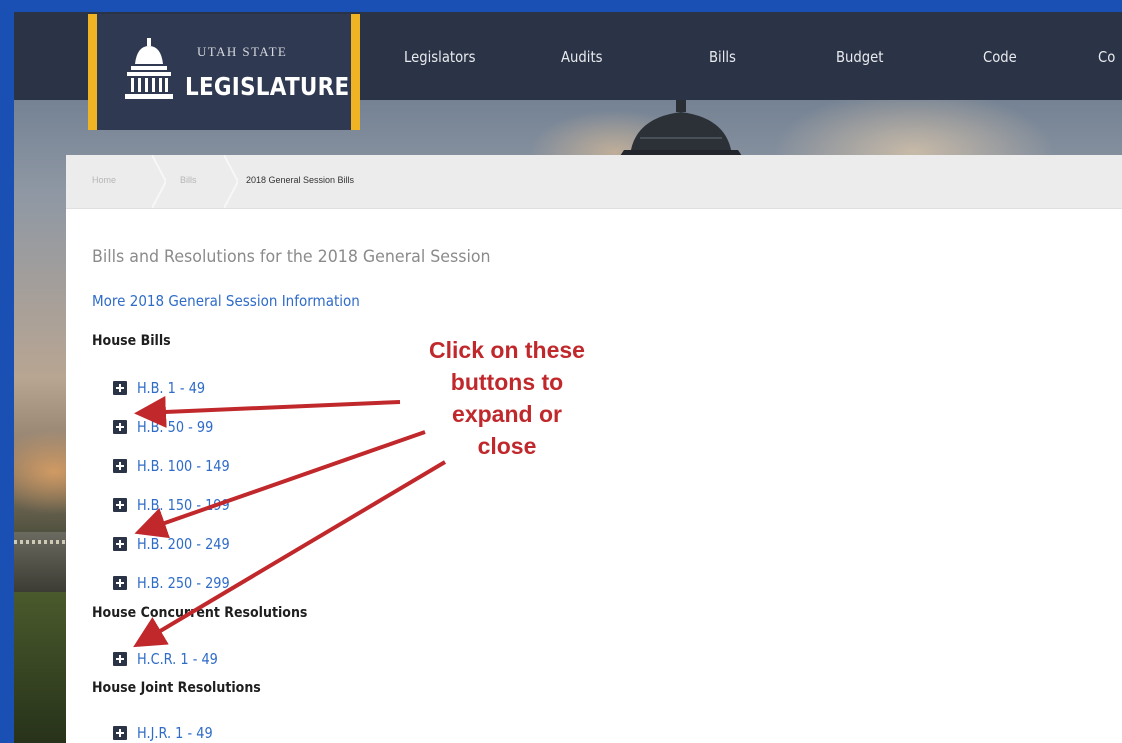  What do you see at coordinates (267, 86) in the screenshot?
I see `logo-title: LEGISLATURE` at bounding box center [267, 86].